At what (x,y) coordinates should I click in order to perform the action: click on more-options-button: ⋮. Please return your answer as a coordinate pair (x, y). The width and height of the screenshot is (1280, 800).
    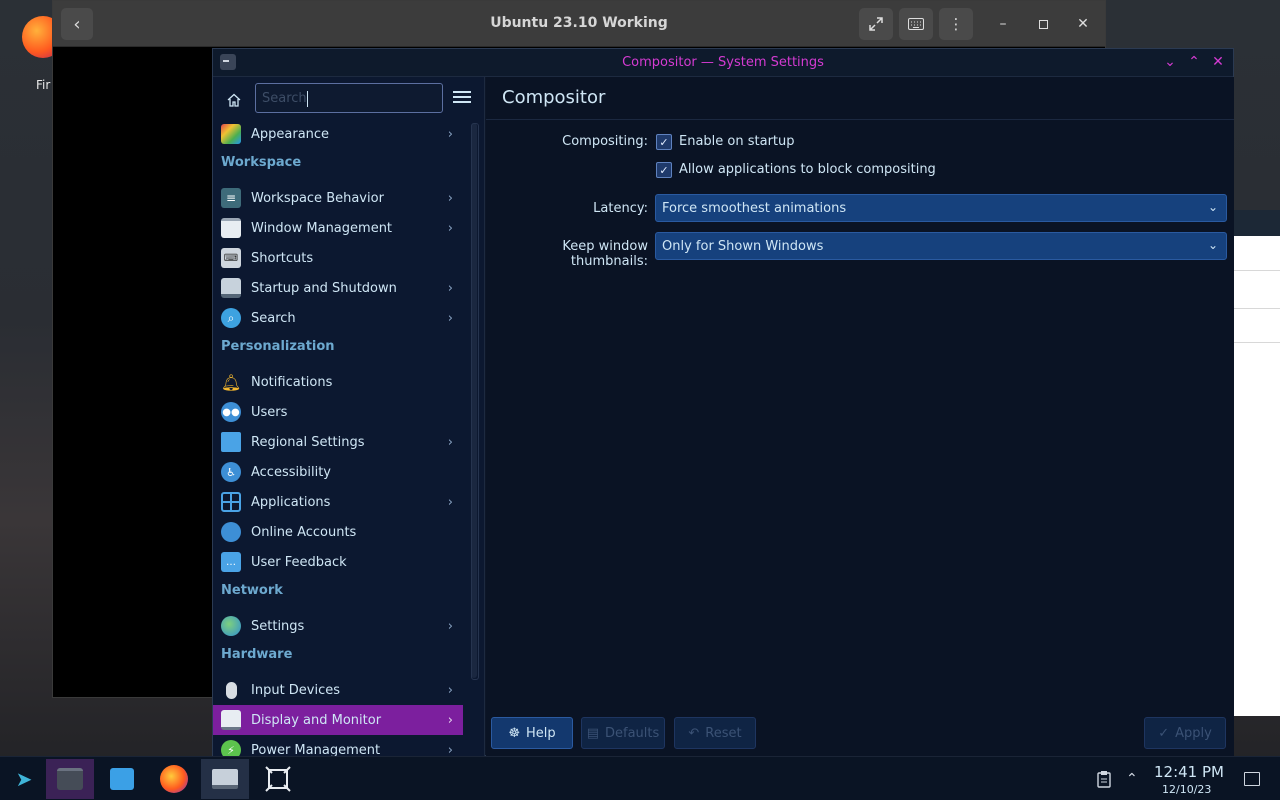
    Looking at the image, I should click on (956, 24).